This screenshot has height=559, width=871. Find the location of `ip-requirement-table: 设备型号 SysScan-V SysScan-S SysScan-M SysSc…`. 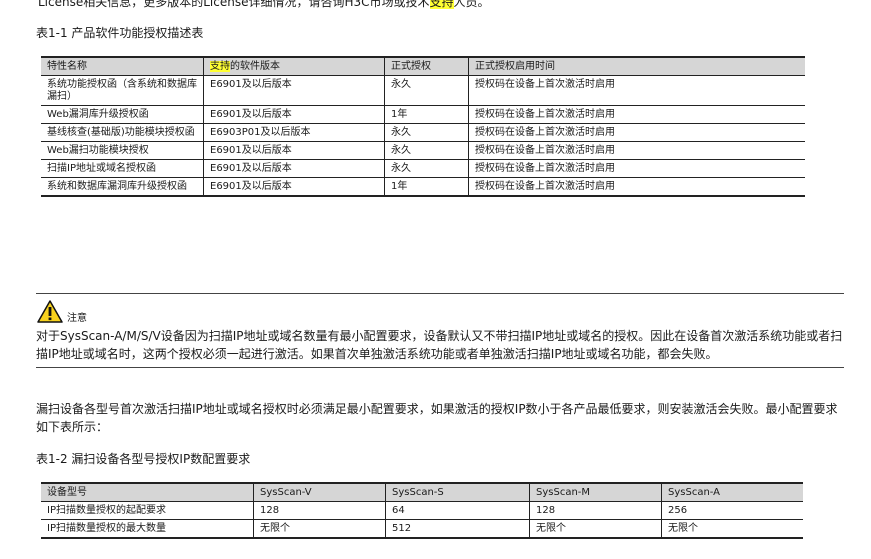

ip-requirement-table: 设备型号 SysScan-V SysScan-S SysScan-M SysSc… is located at coordinates (422, 510).